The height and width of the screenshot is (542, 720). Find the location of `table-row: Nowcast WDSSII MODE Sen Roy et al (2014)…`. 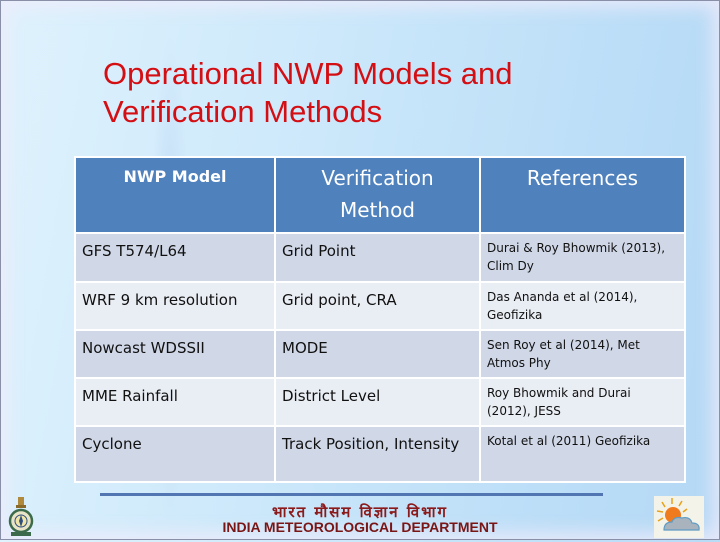

table-row: Nowcast WDSSII MODE Sen Roy et al (2014)… is located at coordinates (380, 354).